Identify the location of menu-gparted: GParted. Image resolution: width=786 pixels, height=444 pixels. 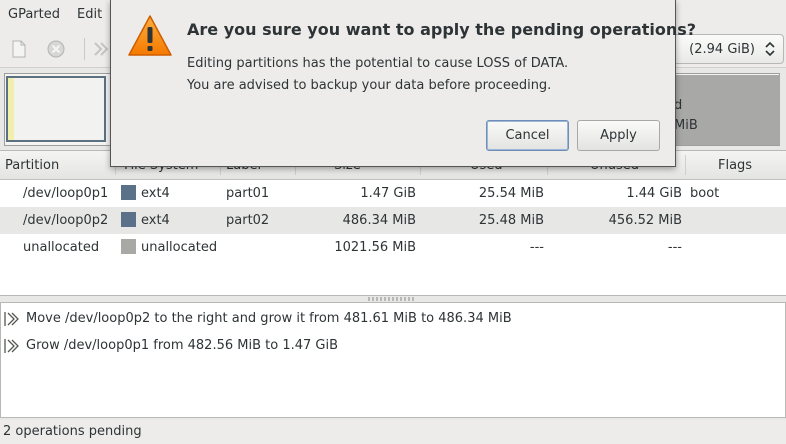
(34, 14).